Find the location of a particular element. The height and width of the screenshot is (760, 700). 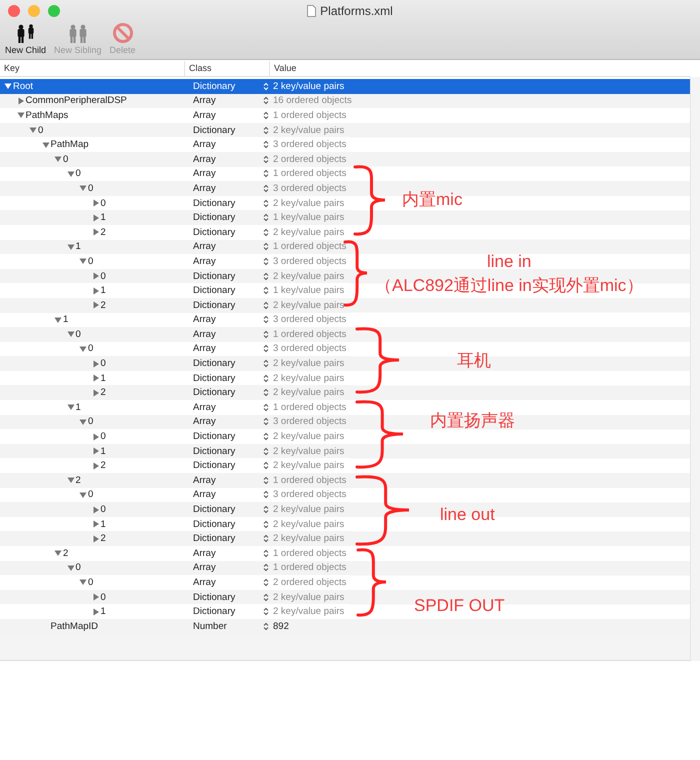

table-row: 0 Dictionary 2 key/value pairs is located at coordinates (175, 509).